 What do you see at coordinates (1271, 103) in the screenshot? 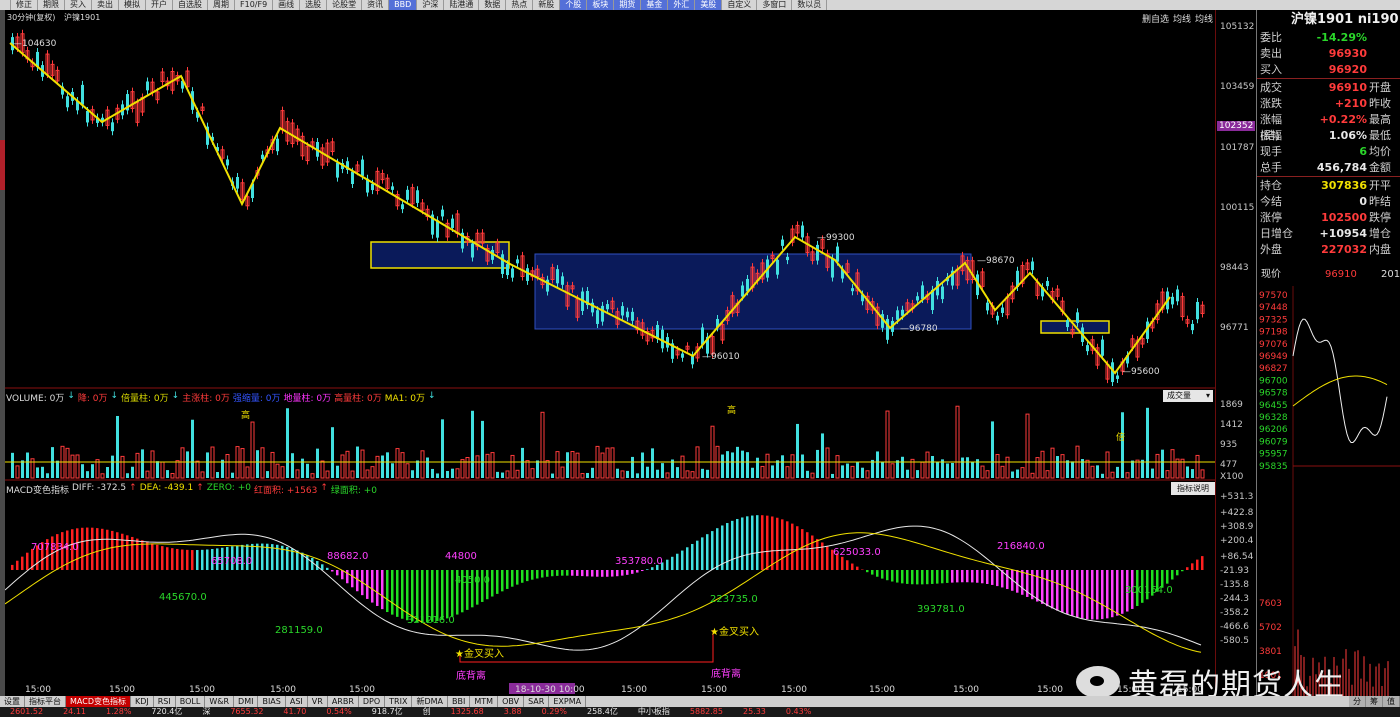
I see `quote-key: 涨跌` at bounding box center [1271, 103].